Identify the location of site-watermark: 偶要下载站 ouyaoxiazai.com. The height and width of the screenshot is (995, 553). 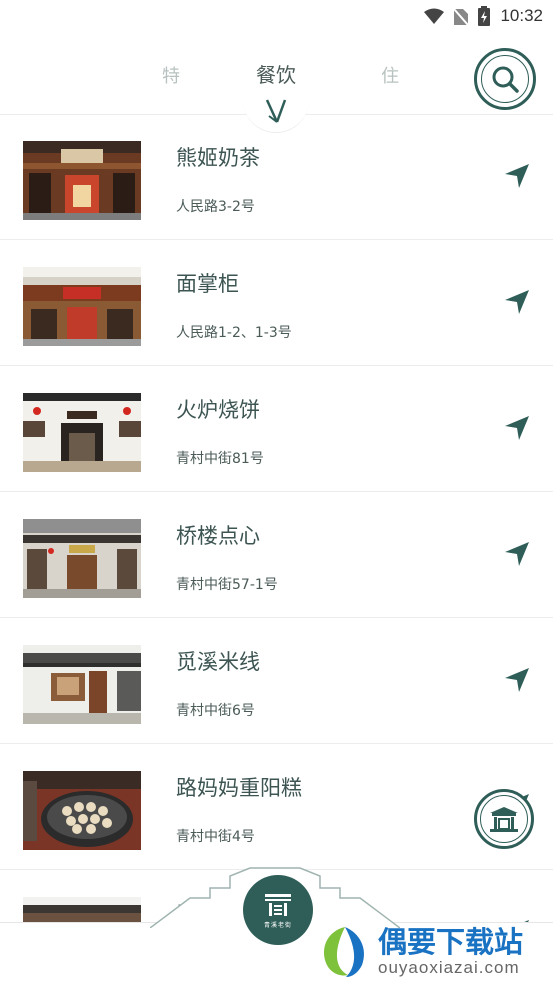
(434, 951).